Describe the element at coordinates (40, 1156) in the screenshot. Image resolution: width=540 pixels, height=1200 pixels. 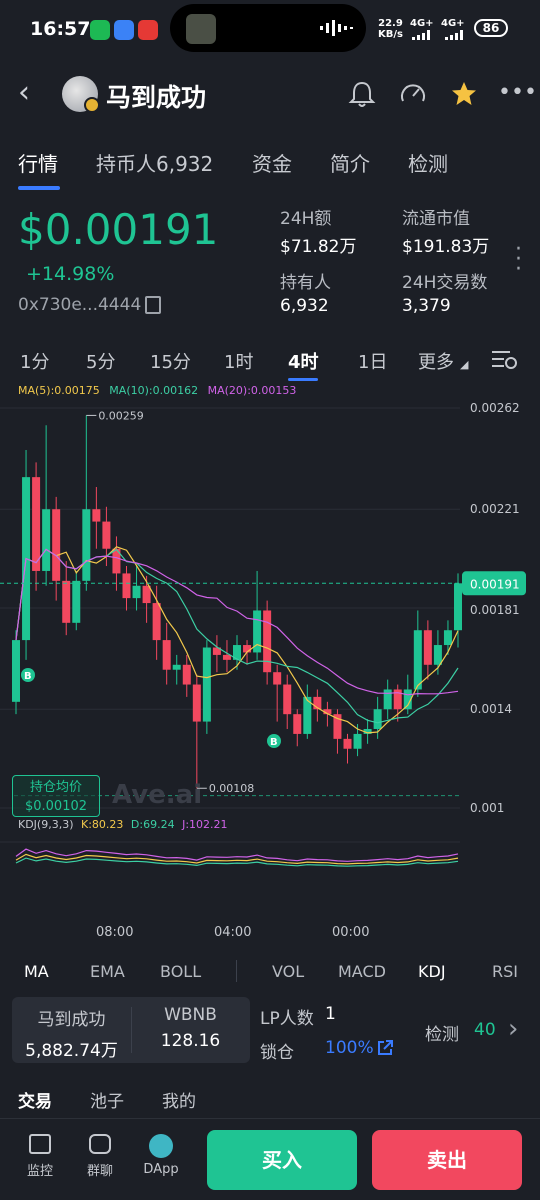
I see `nav-monitor: 监控` at that location.